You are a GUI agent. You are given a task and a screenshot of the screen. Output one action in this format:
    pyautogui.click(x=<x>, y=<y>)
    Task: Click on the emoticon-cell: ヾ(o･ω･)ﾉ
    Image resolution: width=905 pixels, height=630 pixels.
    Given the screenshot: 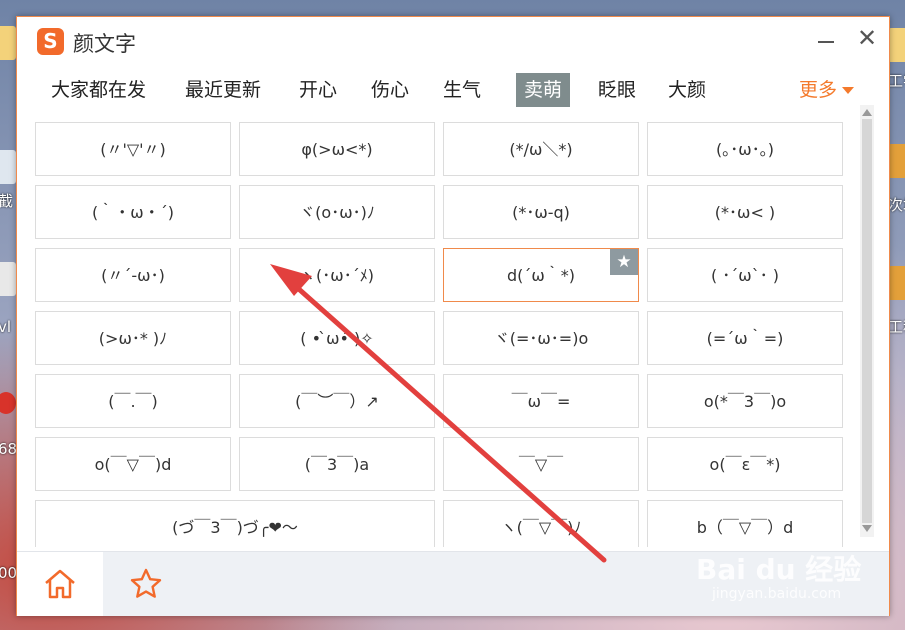 What is the action you would take?
    pyautogui.click(x=337, y=212)
    